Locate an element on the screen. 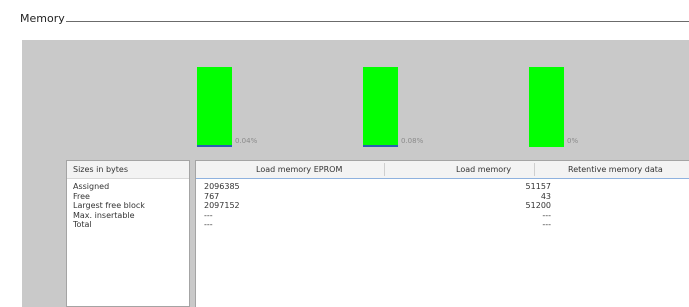 Image resolution: width=689 pixels, height=307 pixels. section-divider is located at coordinates (377, 21).